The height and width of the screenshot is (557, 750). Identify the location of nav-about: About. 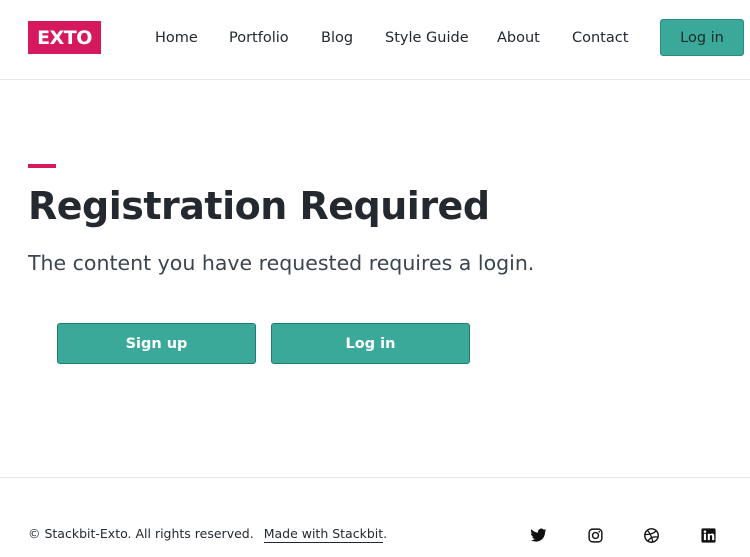
(518, 38).